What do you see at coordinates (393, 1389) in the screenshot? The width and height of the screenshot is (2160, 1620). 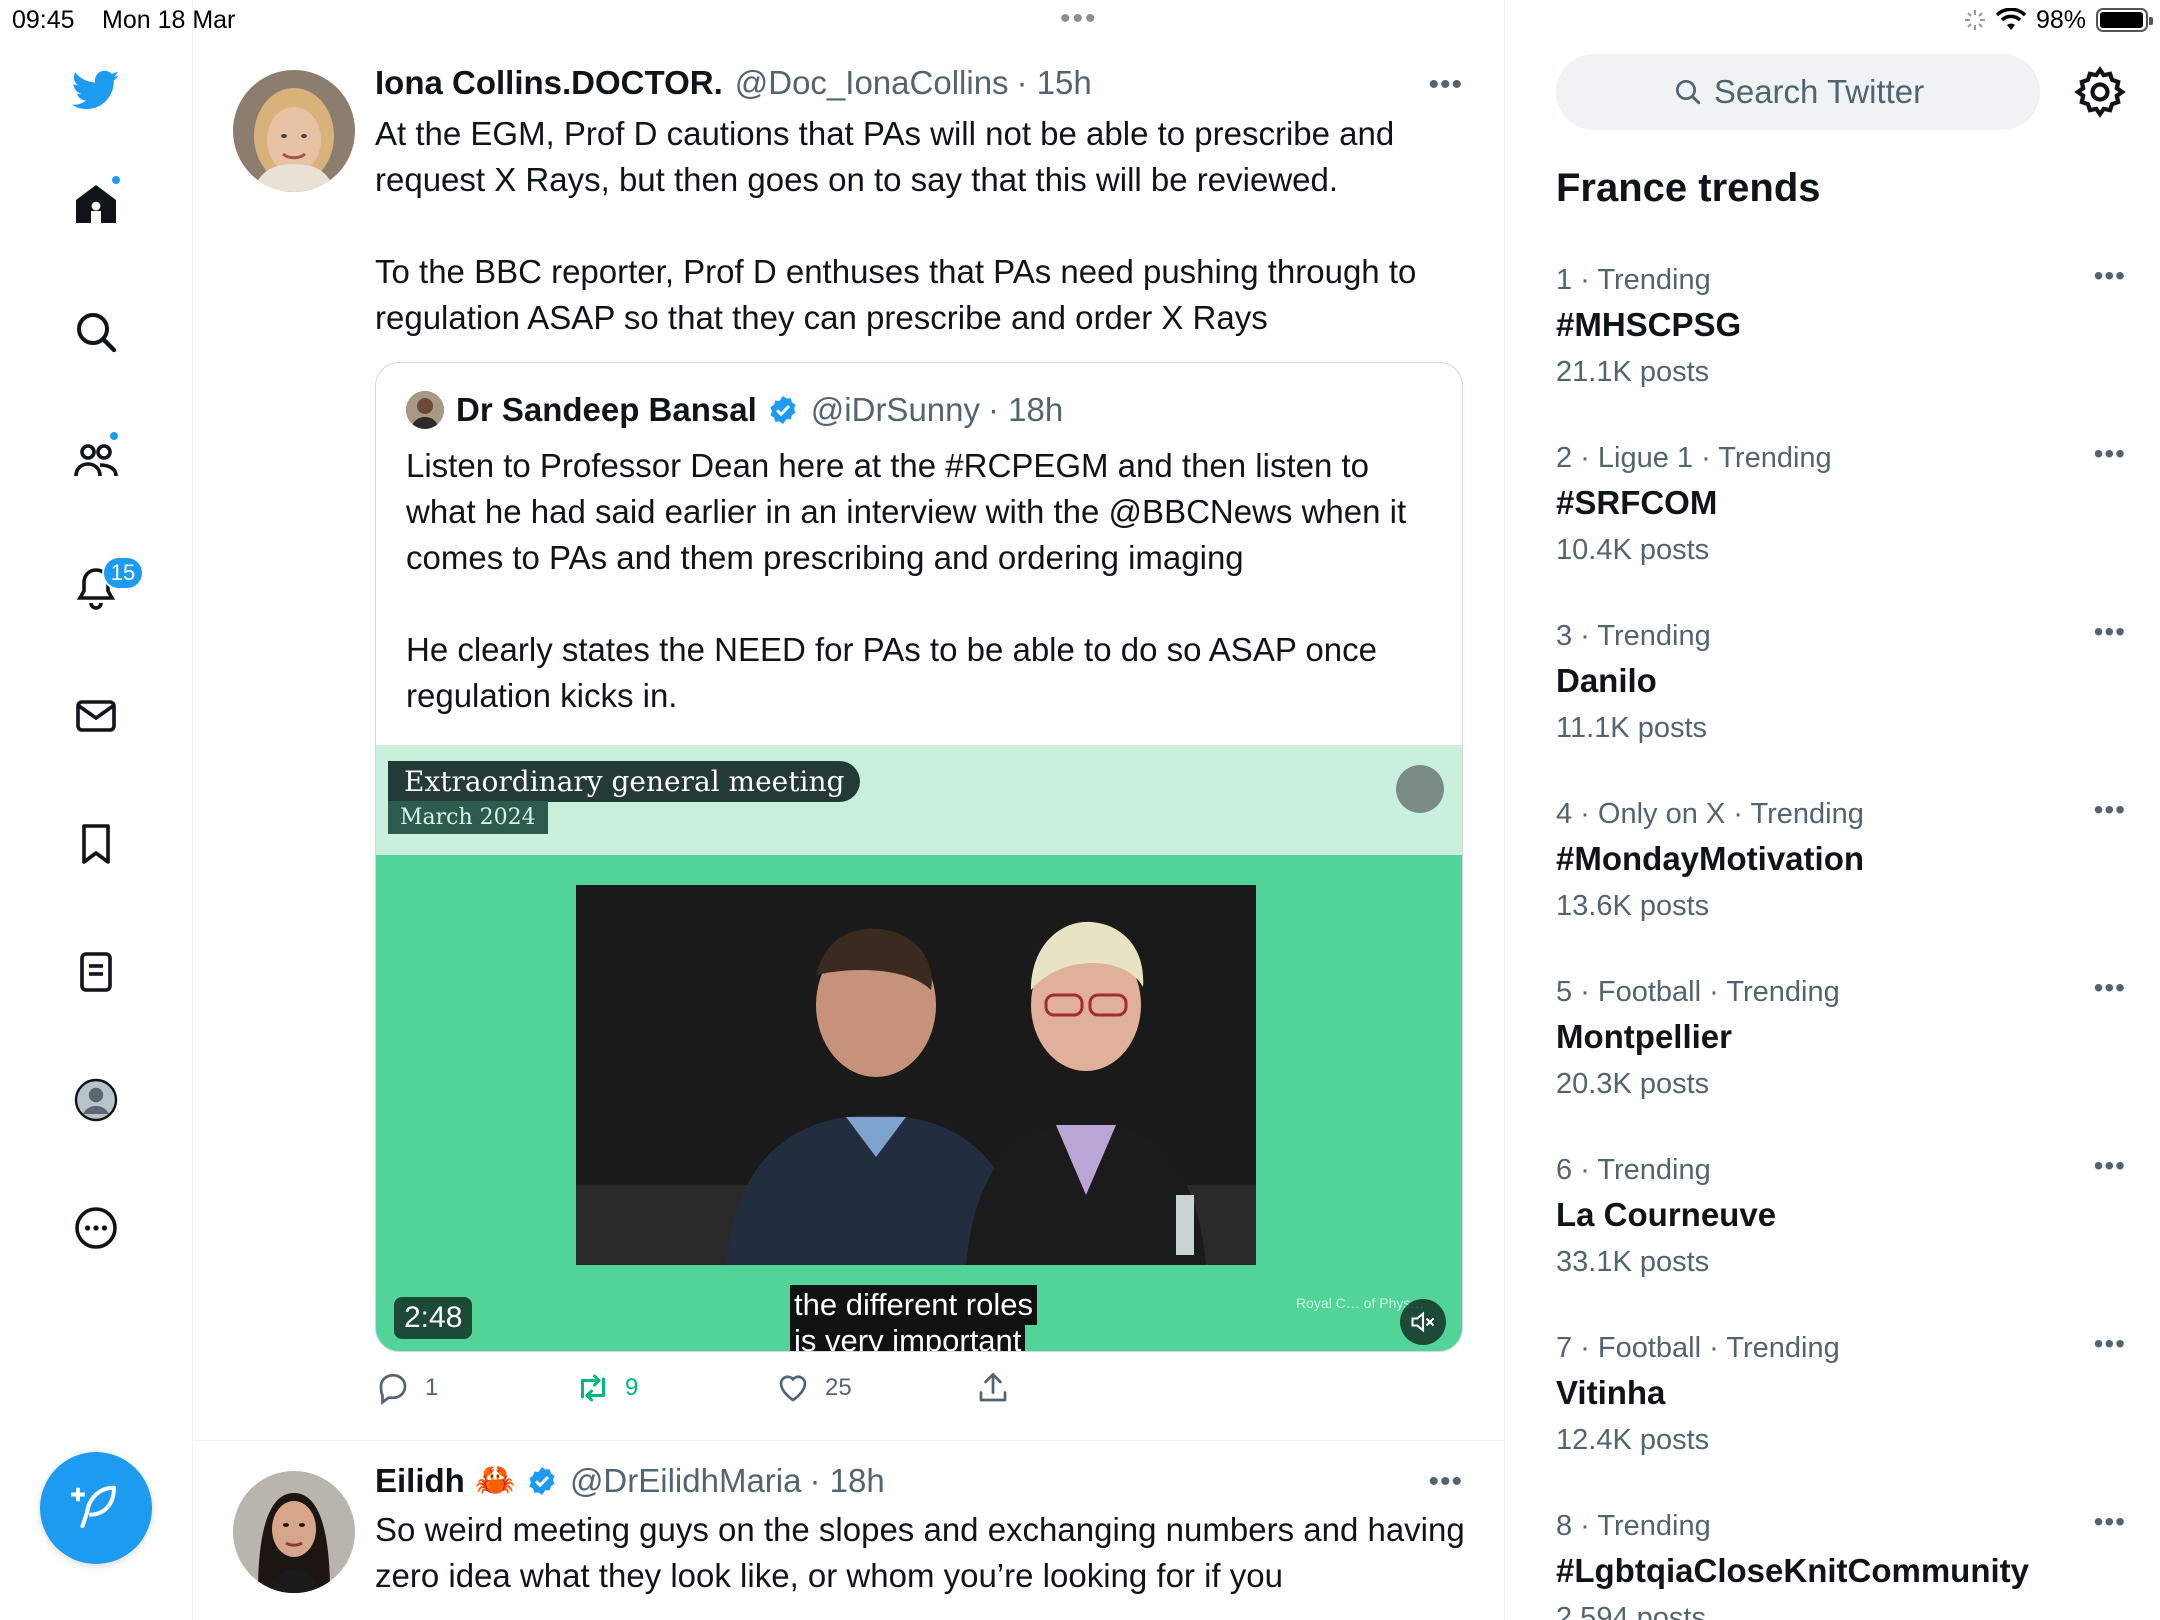 I see `reply-icon` at bounding box center [393, 1389].